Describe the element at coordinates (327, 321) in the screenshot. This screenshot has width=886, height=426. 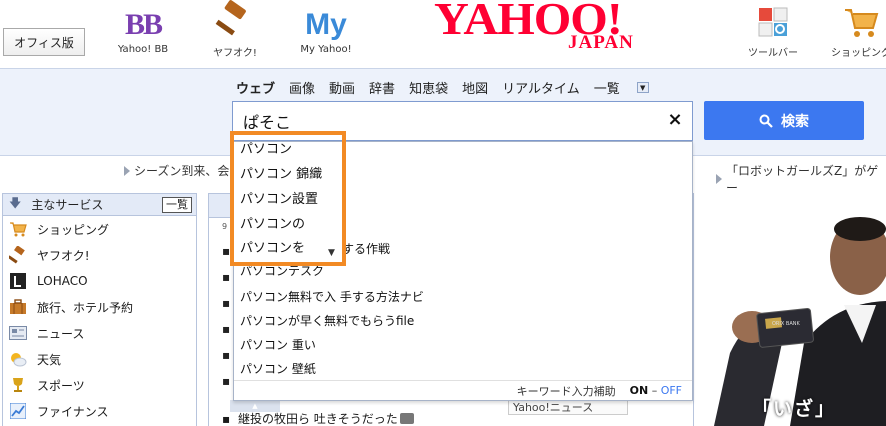
I see `suggestion-item: パソコンが早く無料でもらうfile` at that location.